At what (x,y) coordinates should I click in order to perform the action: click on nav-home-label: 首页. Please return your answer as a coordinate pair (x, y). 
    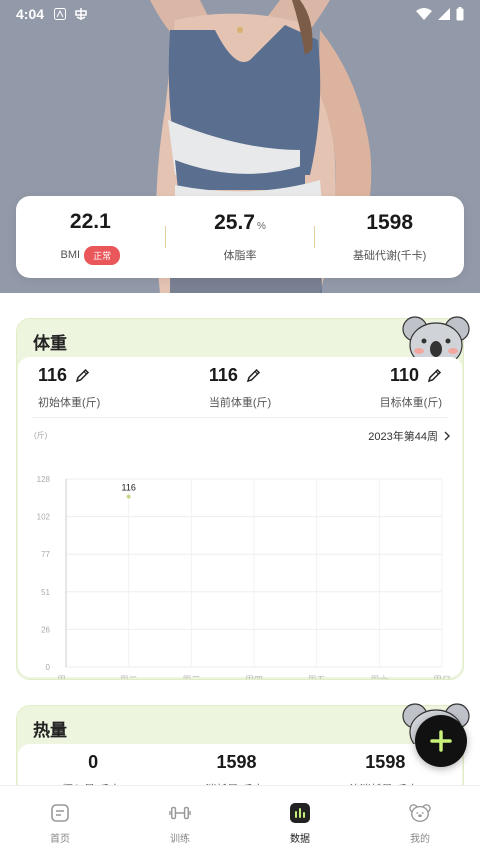
    Looking at the image, I should click on (60, 839).